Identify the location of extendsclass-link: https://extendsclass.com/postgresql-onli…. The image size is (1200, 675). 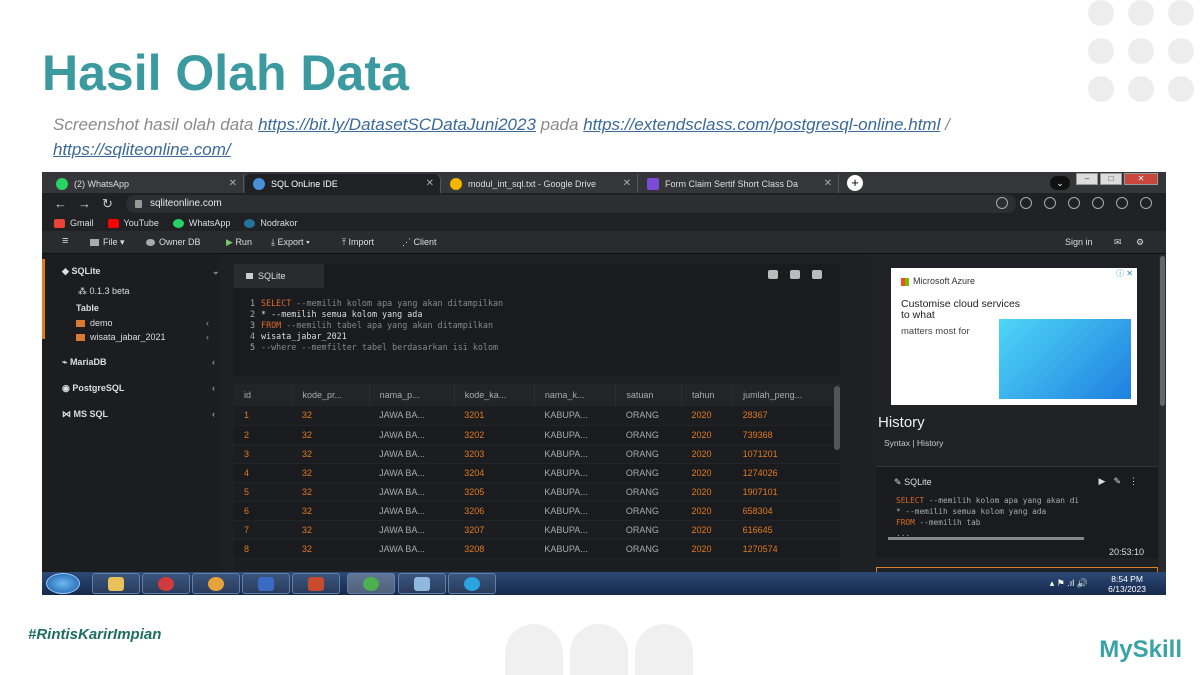
(761, 124).